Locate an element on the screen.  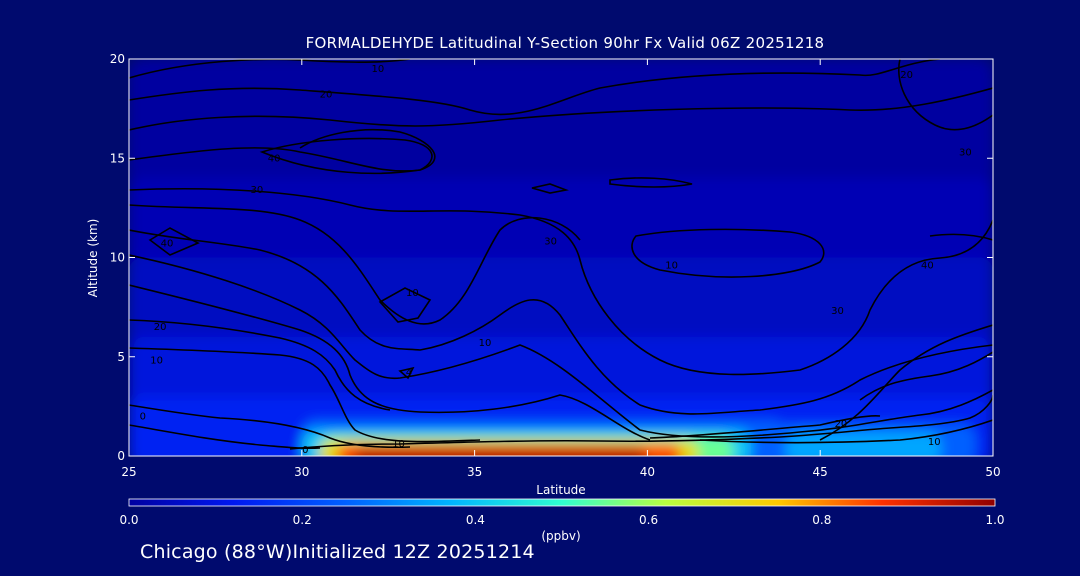
location-init-footer: Chicago (88°W)Initialized 12Z 20251214 is located at coordinates (337, 552).